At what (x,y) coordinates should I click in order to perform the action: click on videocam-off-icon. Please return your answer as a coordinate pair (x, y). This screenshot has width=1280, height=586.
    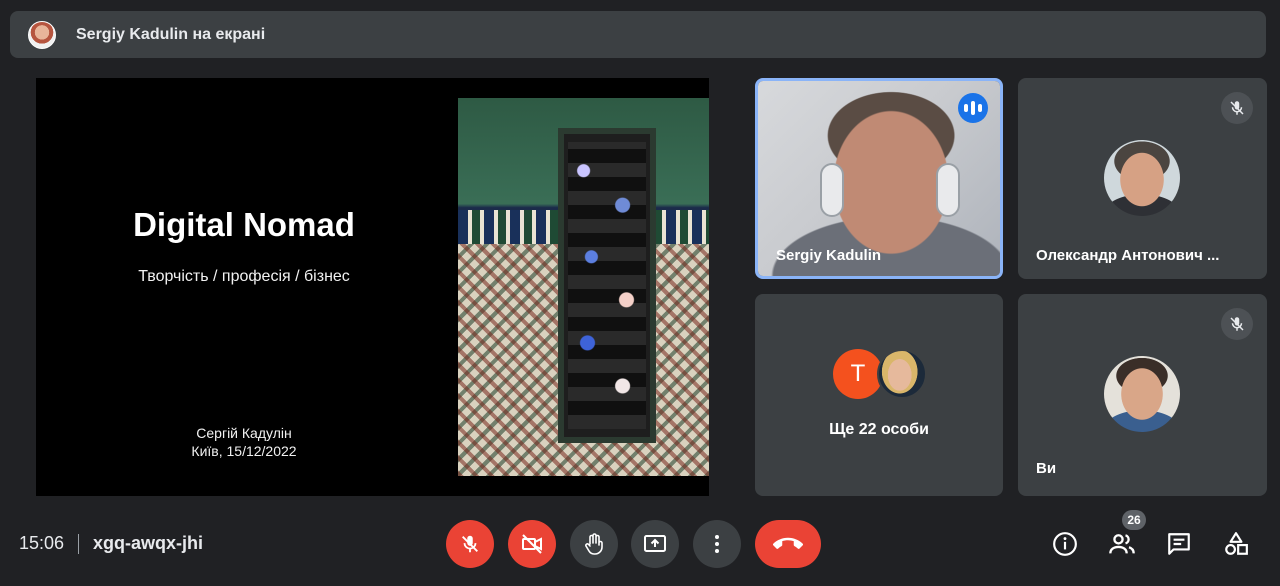
    Looking at the image, I should click on (532, 544).